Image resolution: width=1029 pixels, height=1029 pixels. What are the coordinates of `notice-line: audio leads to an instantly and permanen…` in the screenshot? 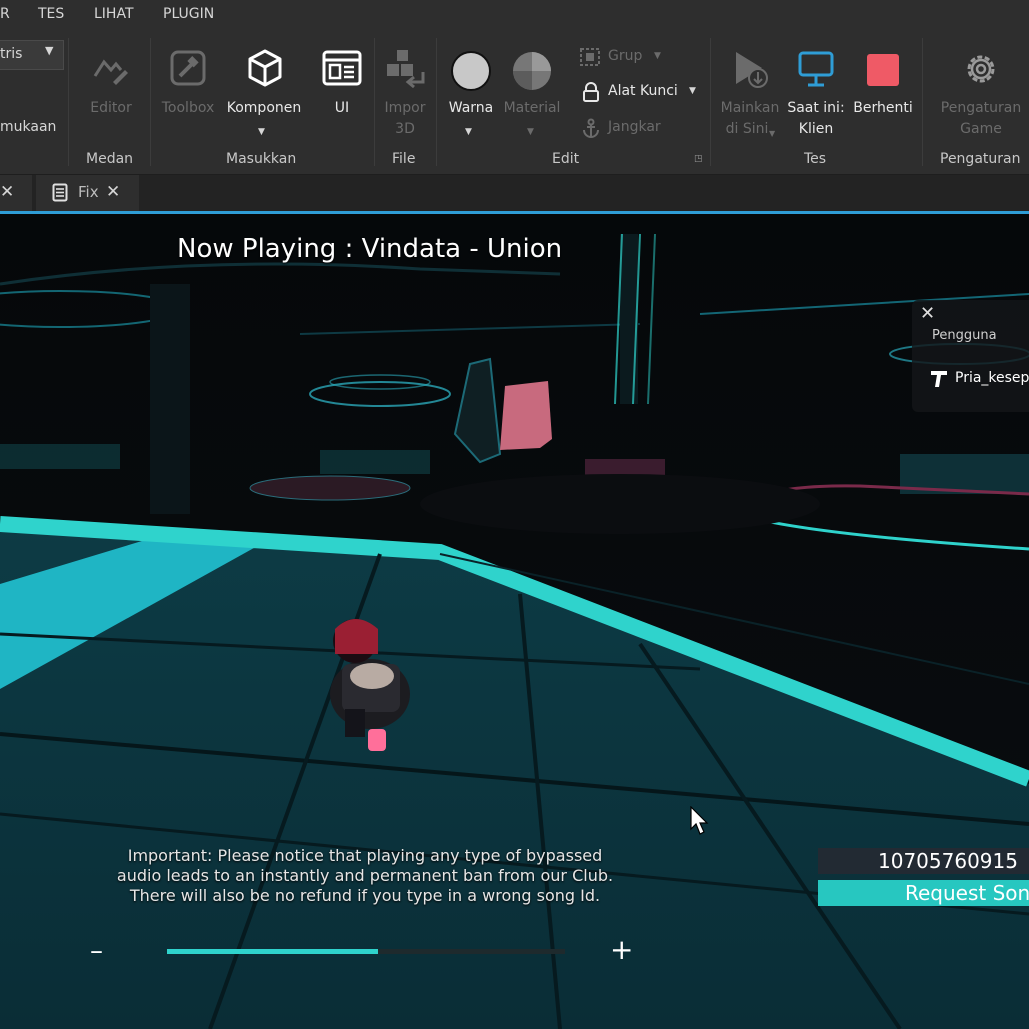 It's located at (365, 875).